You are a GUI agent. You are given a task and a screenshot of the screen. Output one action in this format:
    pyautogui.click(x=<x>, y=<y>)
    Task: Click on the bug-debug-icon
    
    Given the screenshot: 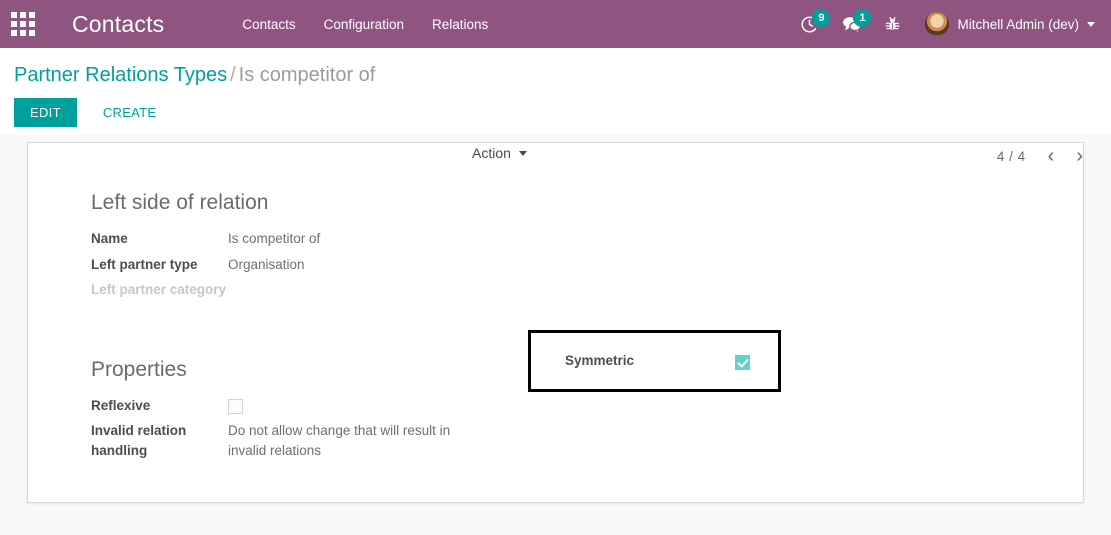 What is the action you would take?
    pyautogui.click(x=892, y=23)
    